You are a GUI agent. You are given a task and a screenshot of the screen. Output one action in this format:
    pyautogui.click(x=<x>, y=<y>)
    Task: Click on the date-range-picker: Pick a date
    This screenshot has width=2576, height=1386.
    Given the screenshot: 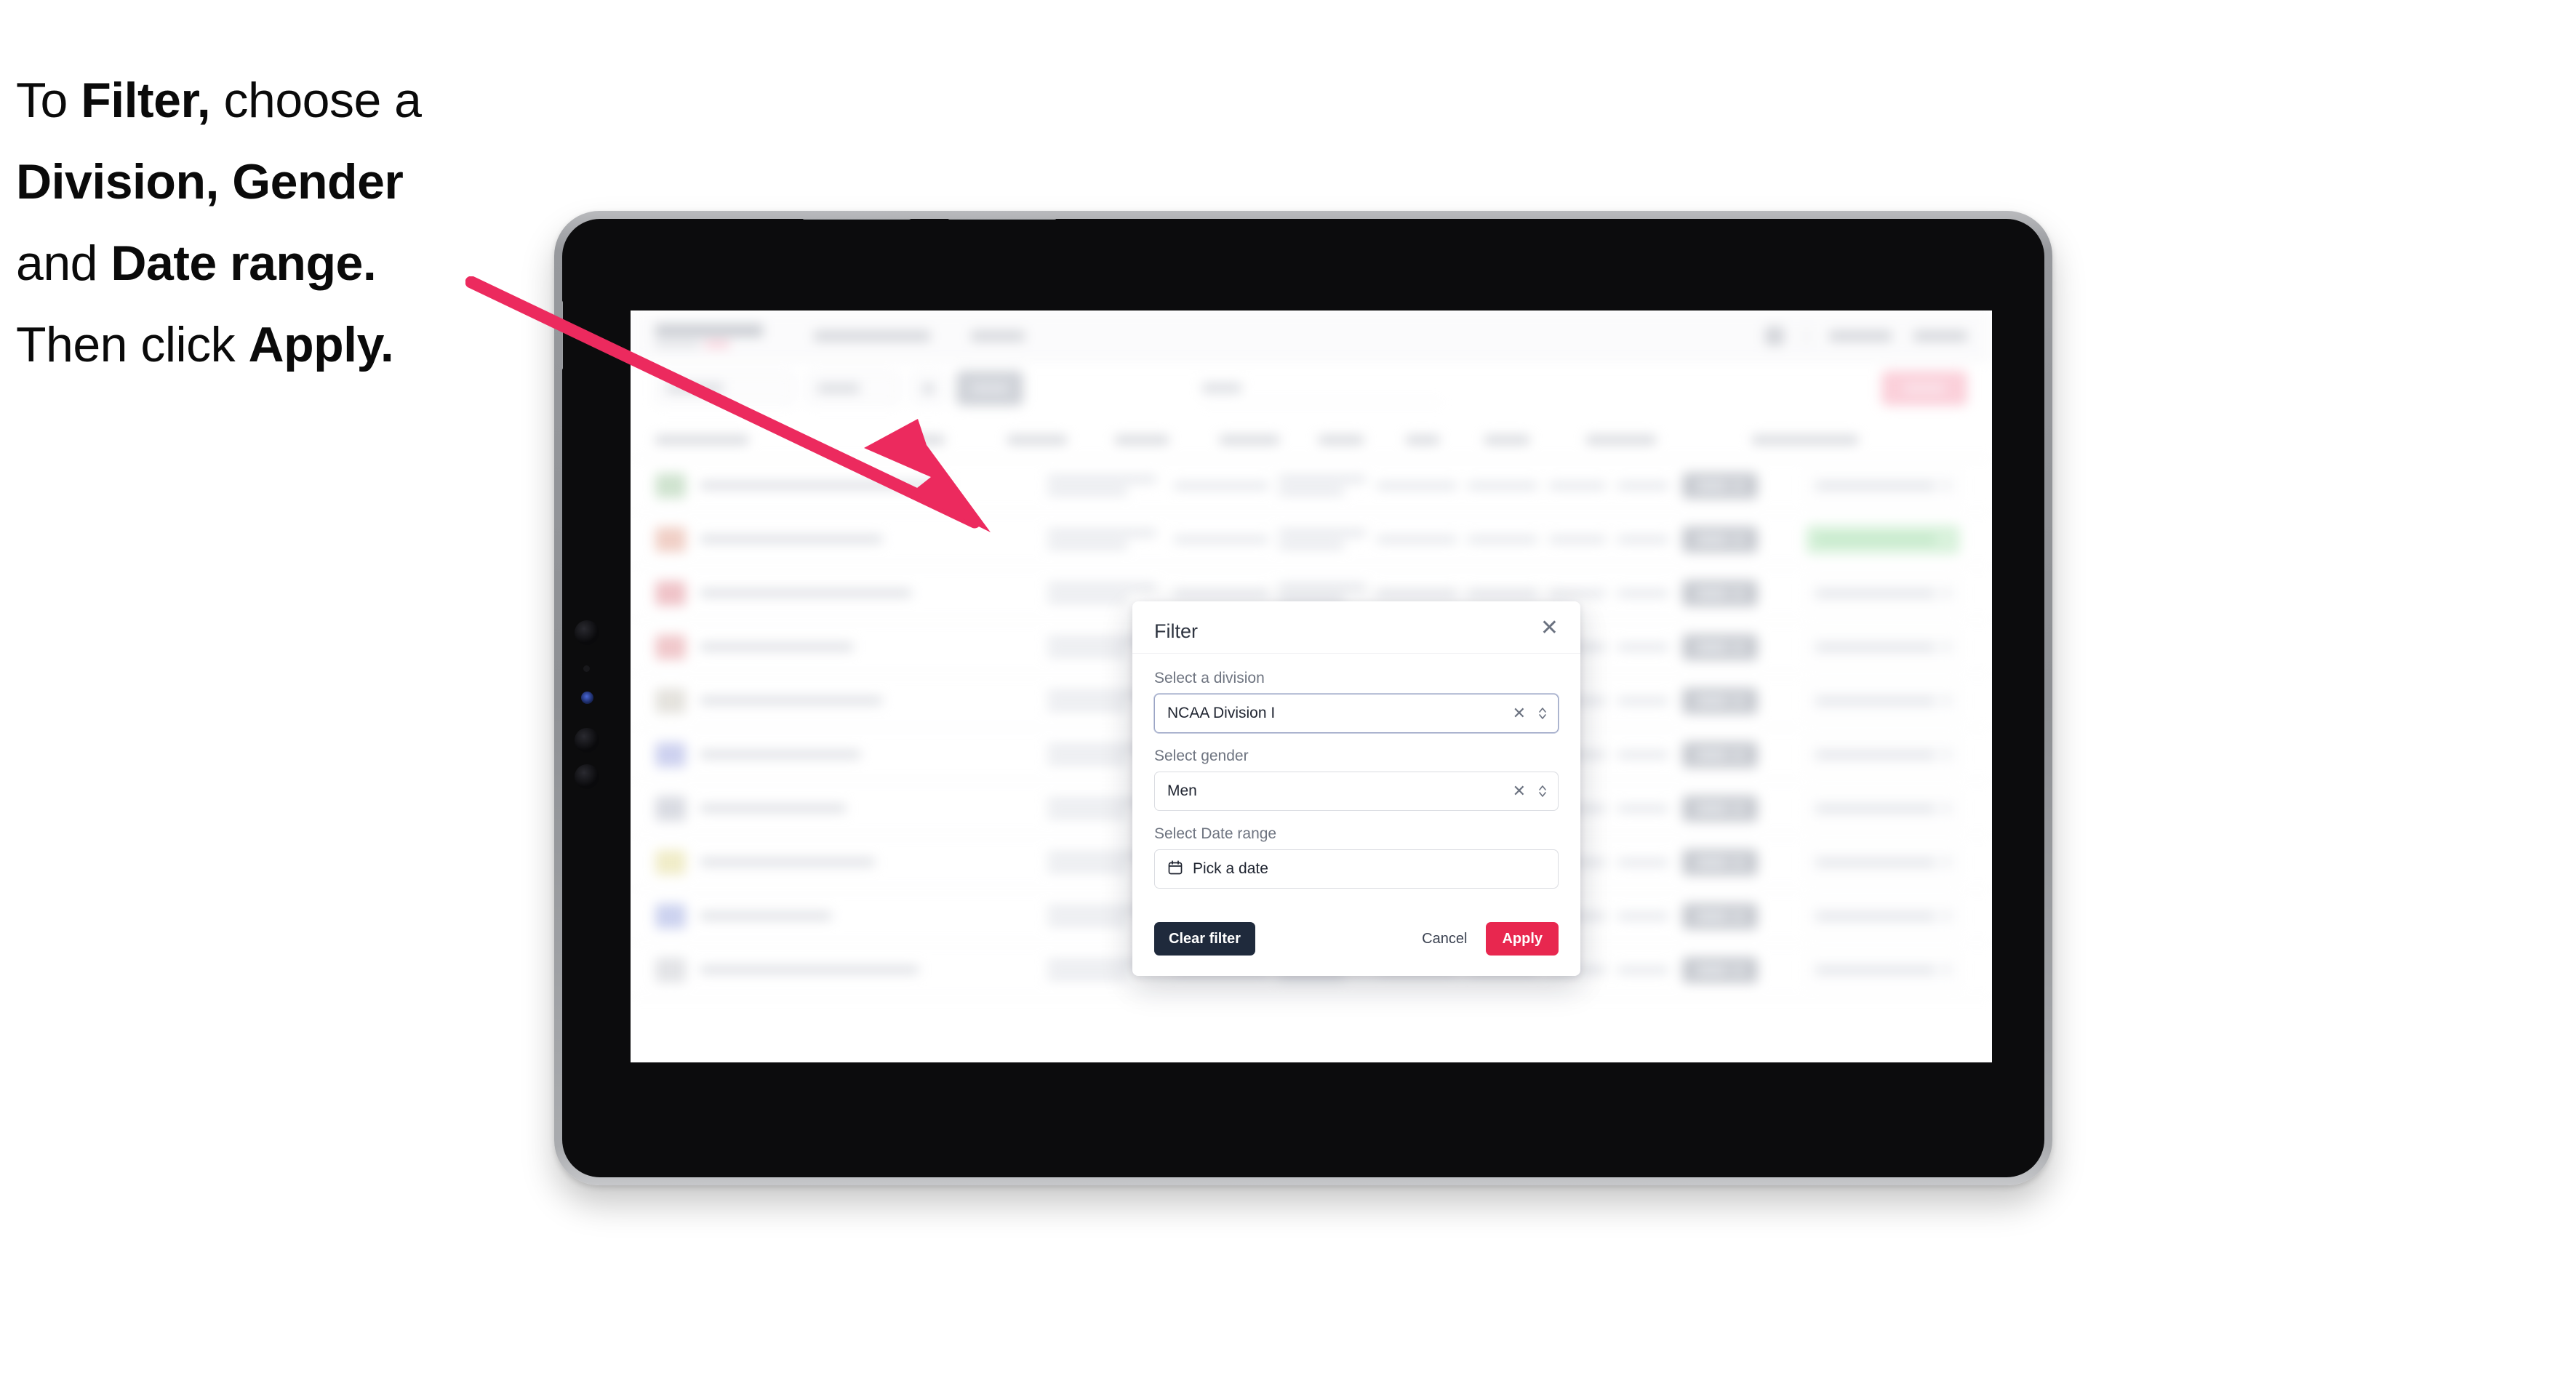 What is the action you would take?
    pyautogui.click(x=1356, y=869)
    